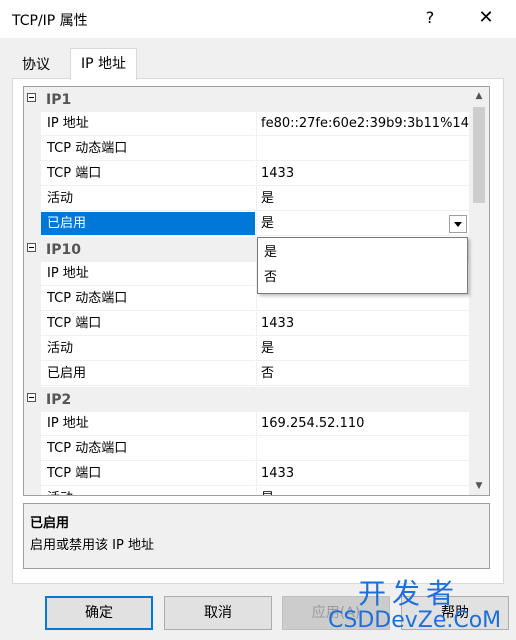  What do you see at coordinates (479, 291) in the screenshot?
I see `vertical-scrollbar: ▲ ▼` at bounding box center [479, 291].